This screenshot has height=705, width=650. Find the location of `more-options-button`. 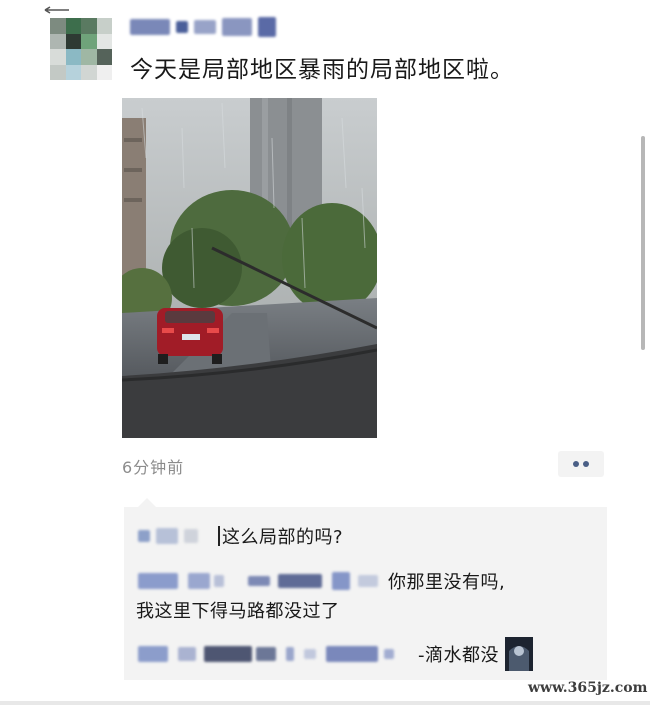

more-options-button is located at coordinates (581, 464).